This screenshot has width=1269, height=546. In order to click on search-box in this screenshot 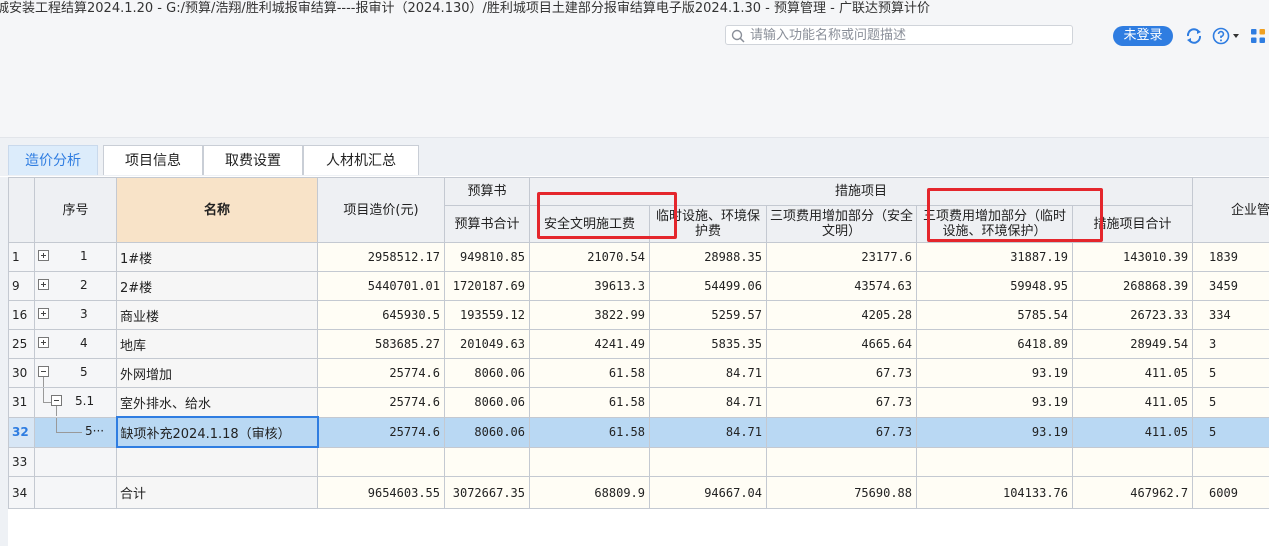, I will do `click(899, 35)`.